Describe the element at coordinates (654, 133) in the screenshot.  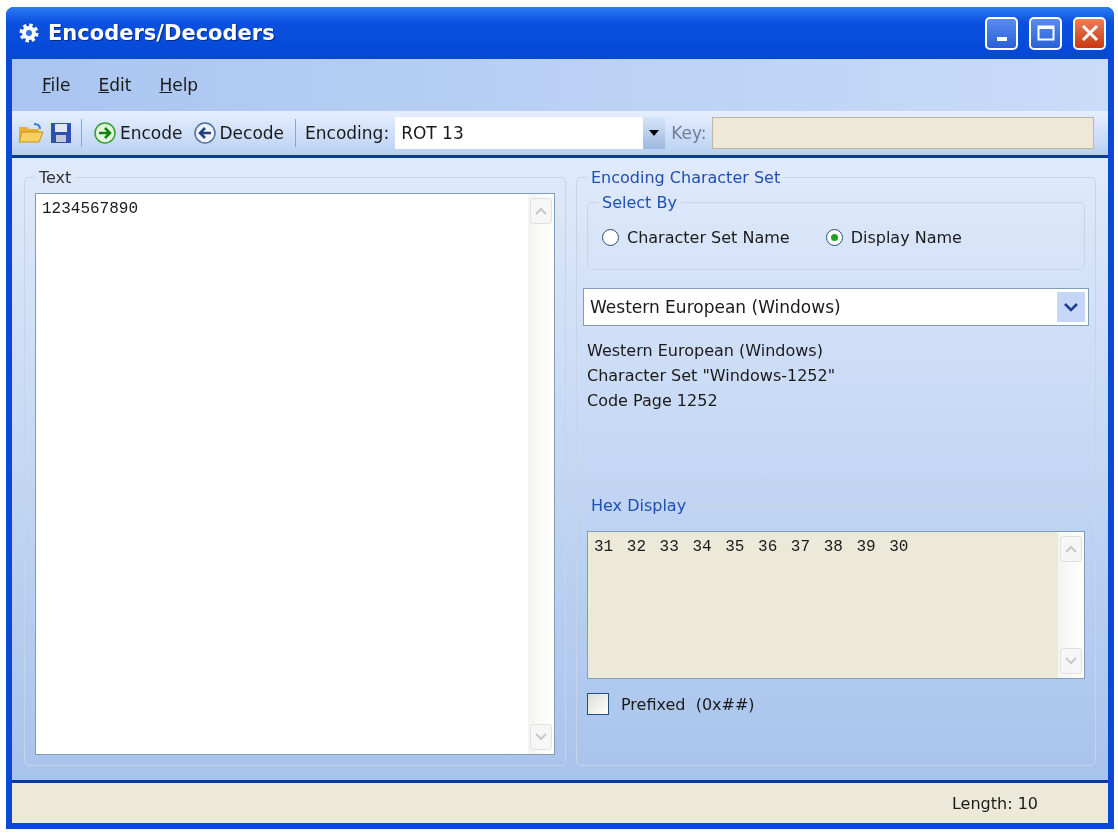
I see `dropdown-arrow-icon` at that location.